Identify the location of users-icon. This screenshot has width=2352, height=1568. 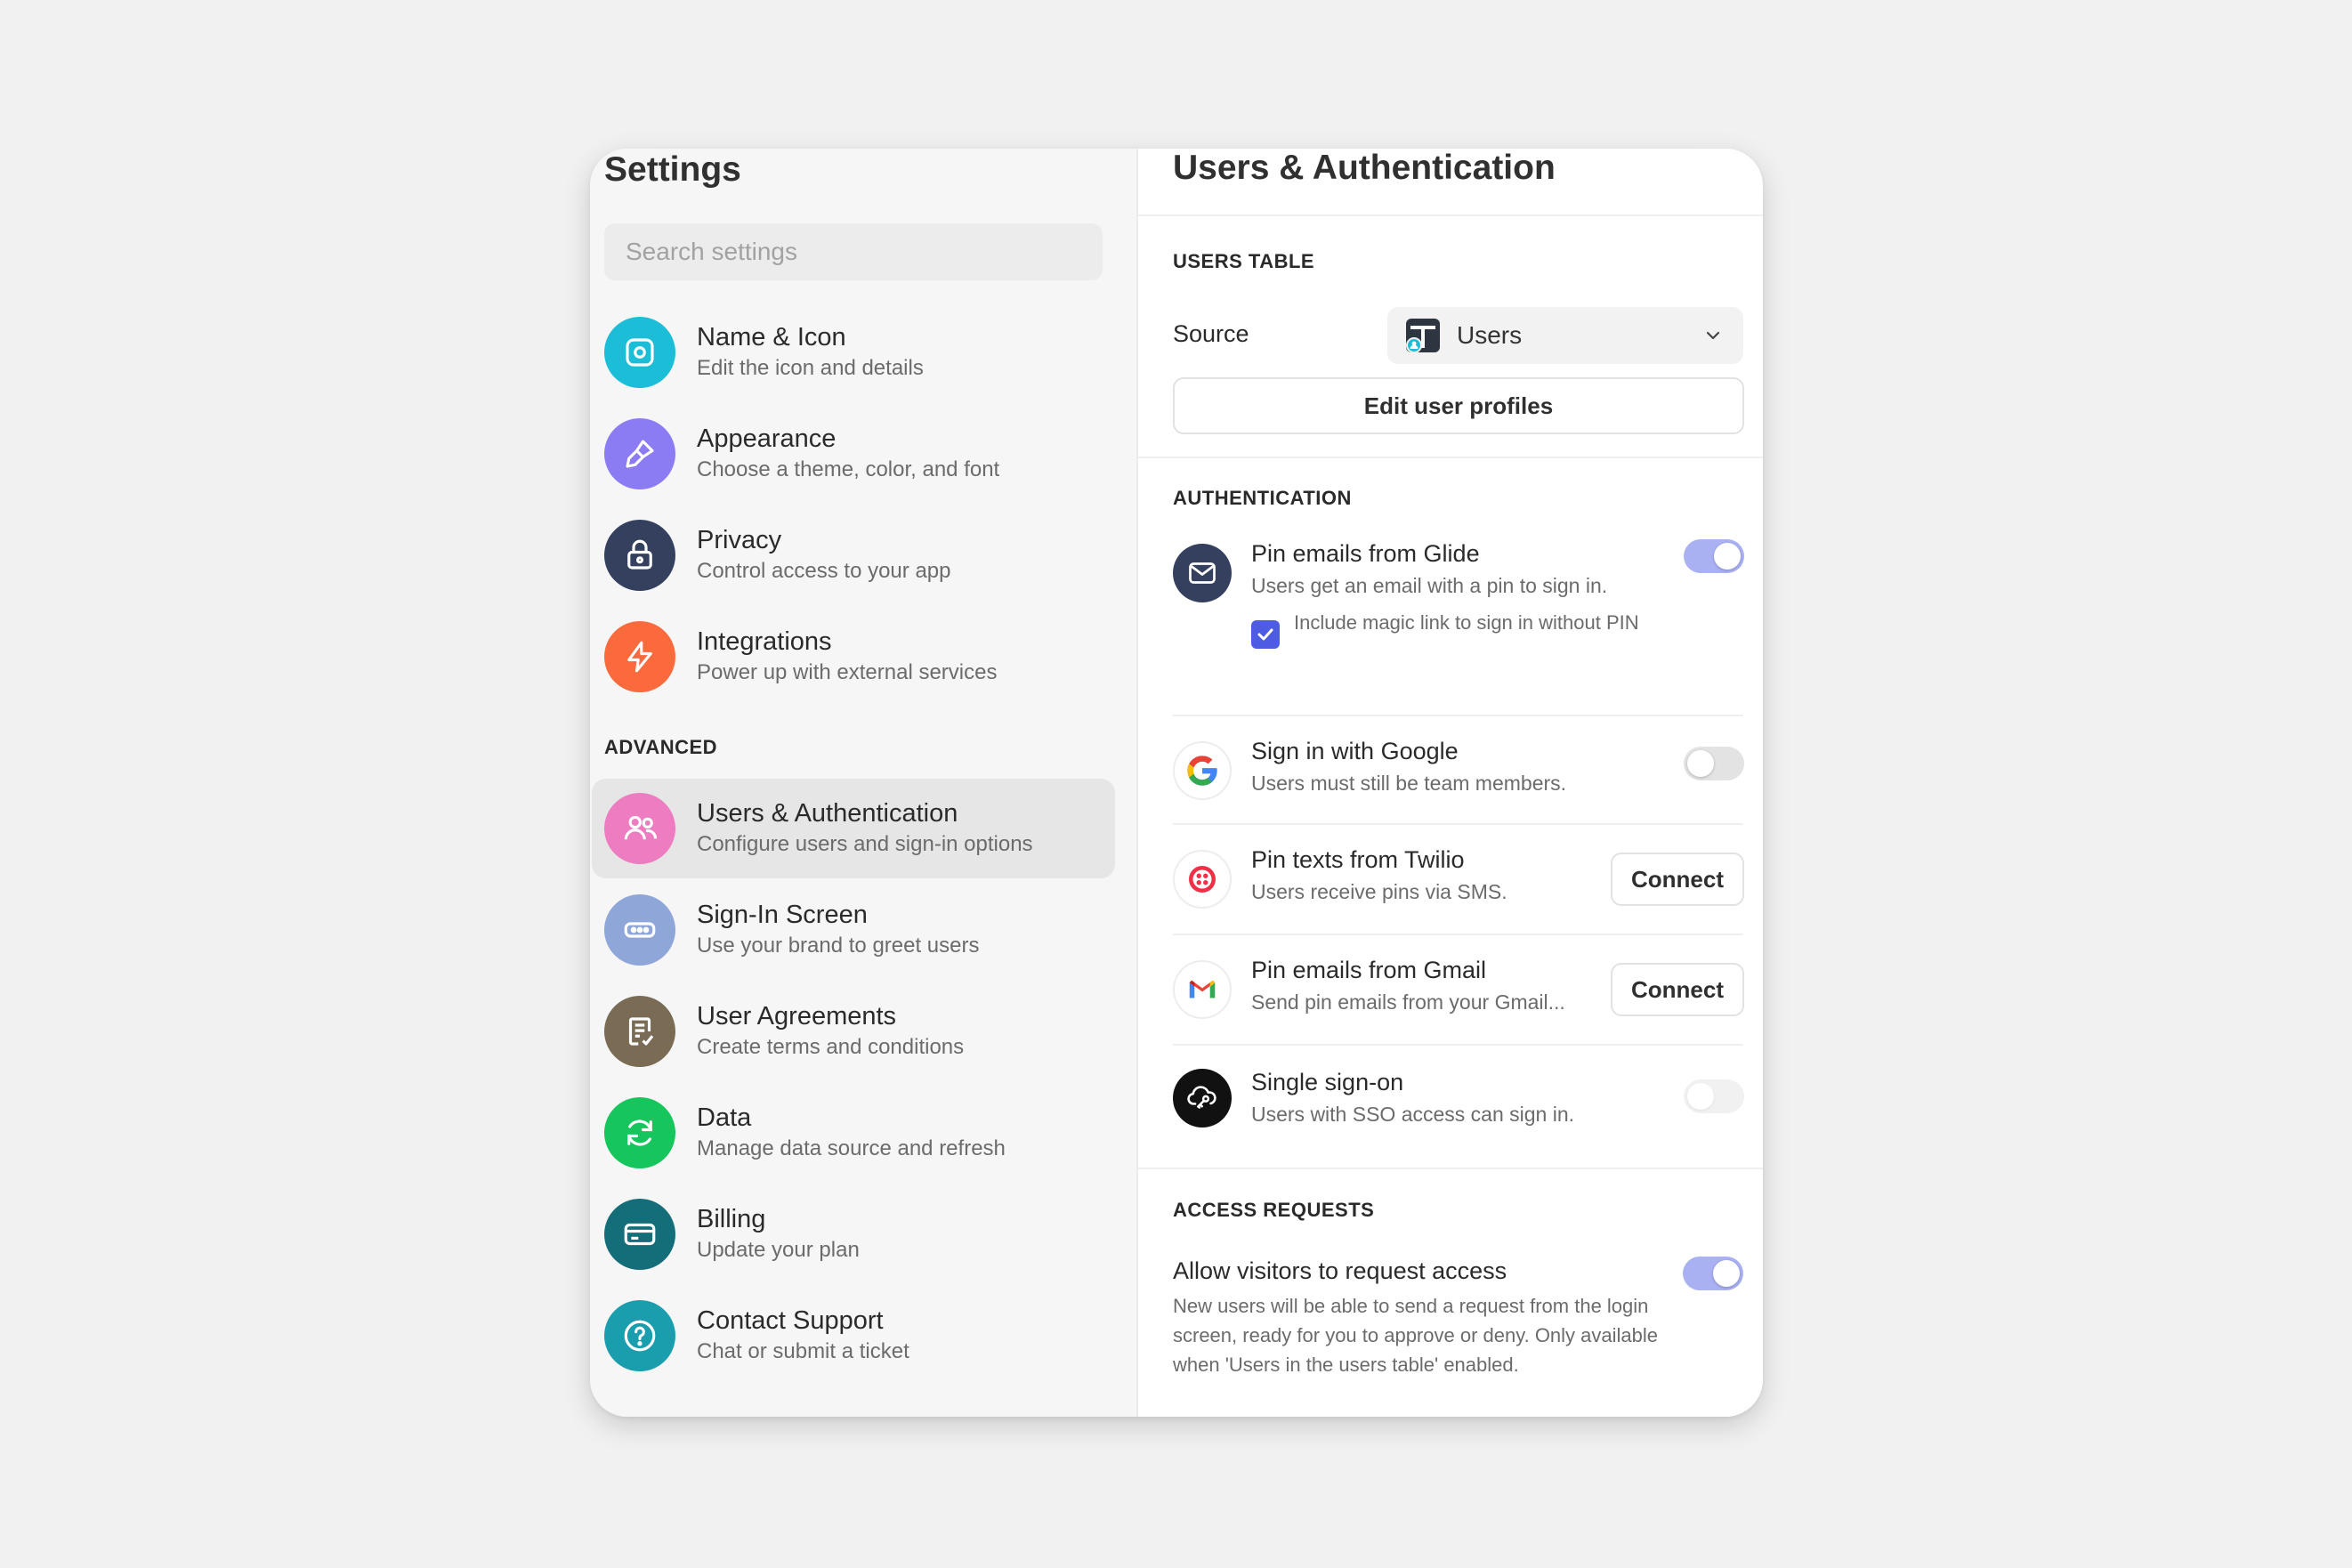
(639, 828).